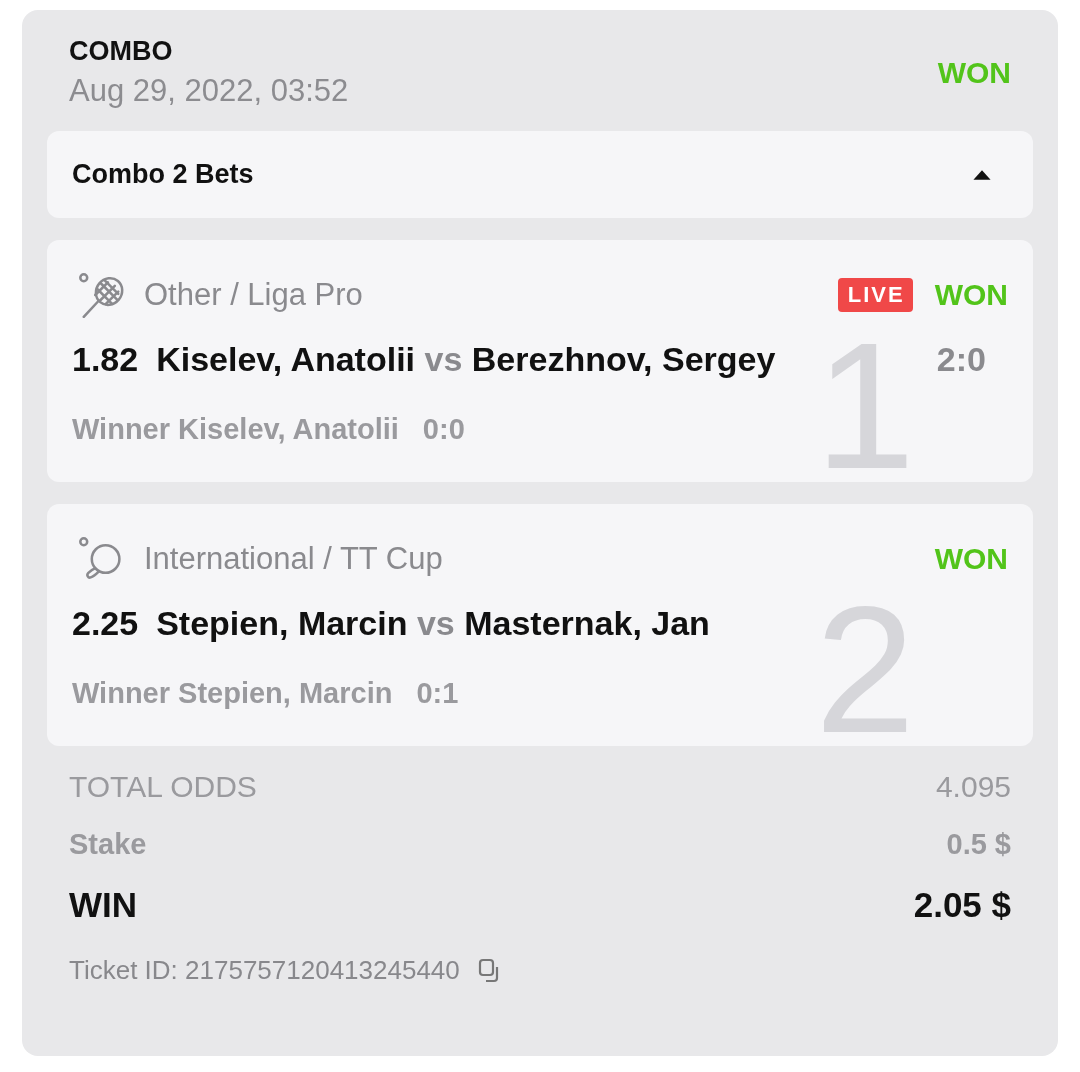  Describe the element at coordinates (875, 295) in the screenshot. I see `live-badge: LIVE` at that location.